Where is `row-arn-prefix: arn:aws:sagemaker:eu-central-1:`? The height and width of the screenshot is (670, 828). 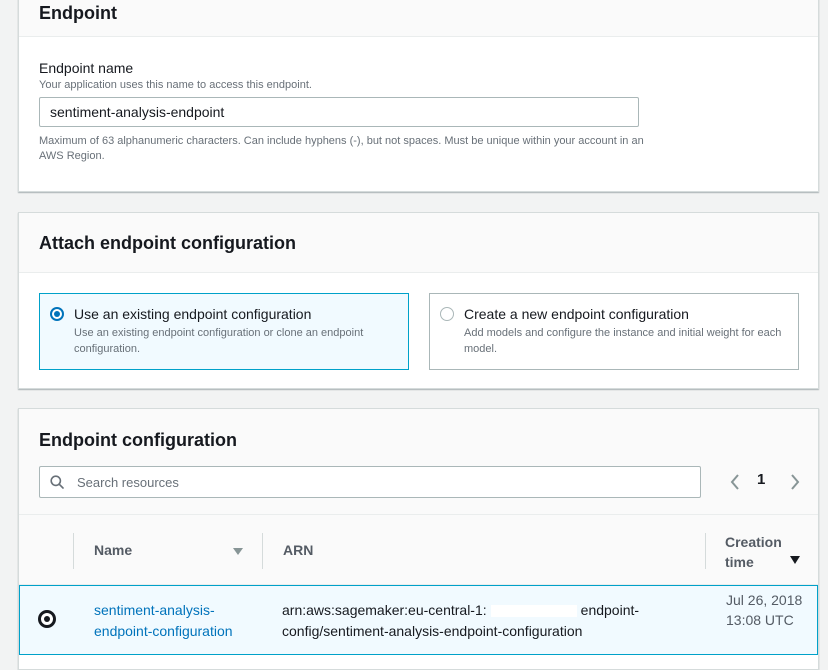
row-arn-prefix: arn:aws:sagemaker:eu-central-1: is located at coordinates (384, 610).